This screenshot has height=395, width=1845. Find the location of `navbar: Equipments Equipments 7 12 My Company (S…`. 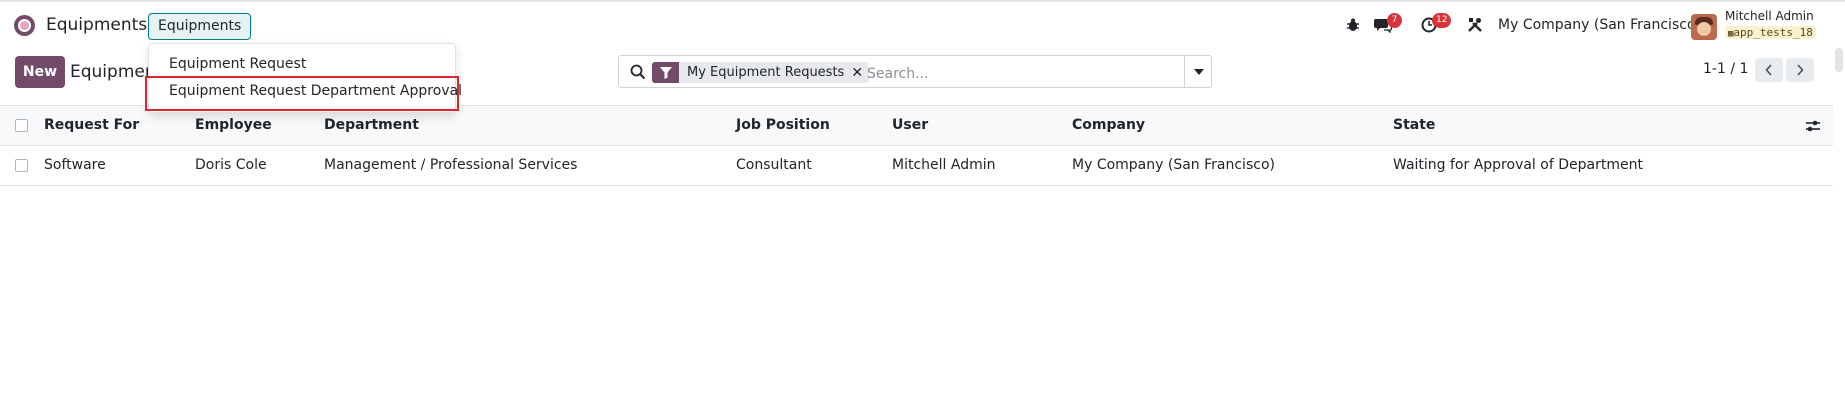

navbar: Equipments Equipments 7 12 My Company (S… is located at coordinates (922, 25).